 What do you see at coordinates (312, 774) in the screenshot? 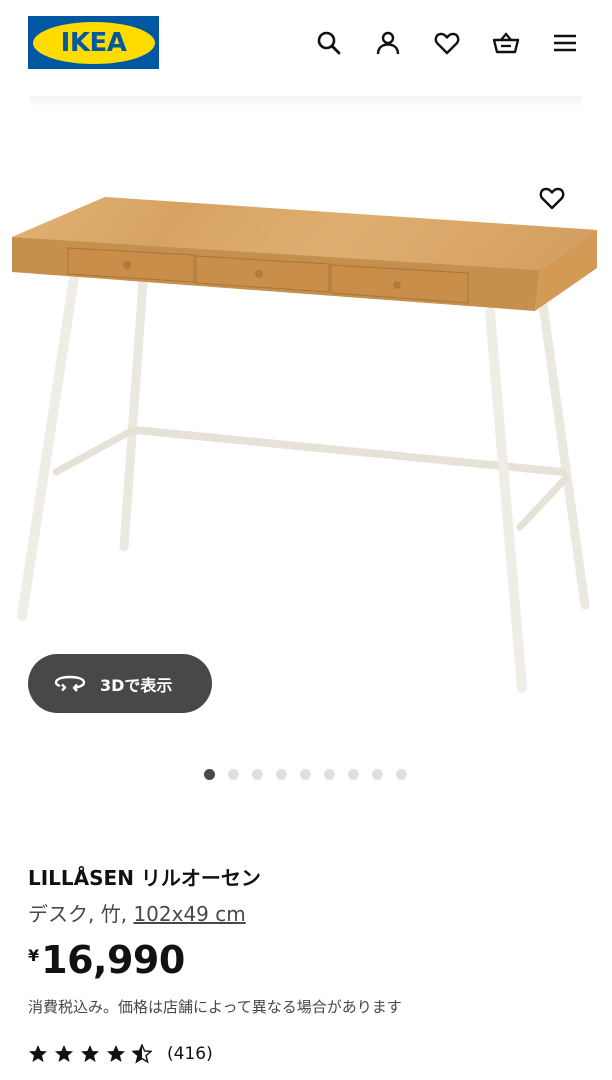
I see `image-carousel-indicators` at bounding box center [312, 774].